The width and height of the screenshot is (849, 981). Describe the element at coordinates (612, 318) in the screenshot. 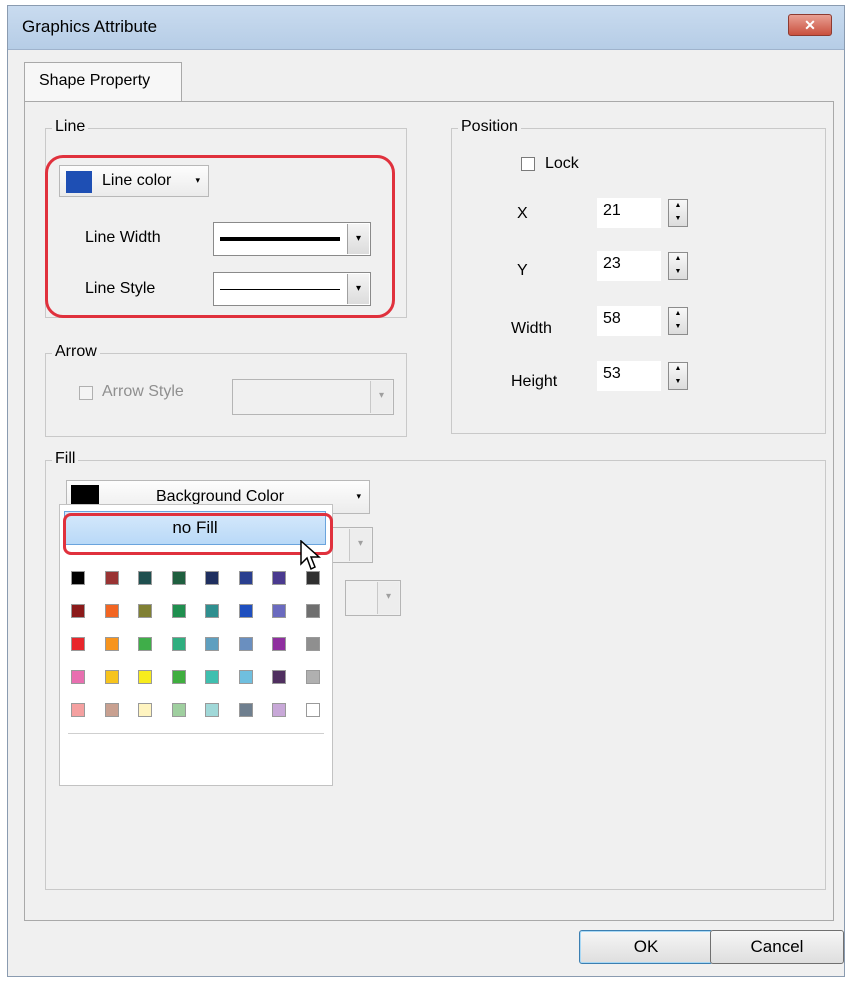

I see `width-value: 58` at that location.